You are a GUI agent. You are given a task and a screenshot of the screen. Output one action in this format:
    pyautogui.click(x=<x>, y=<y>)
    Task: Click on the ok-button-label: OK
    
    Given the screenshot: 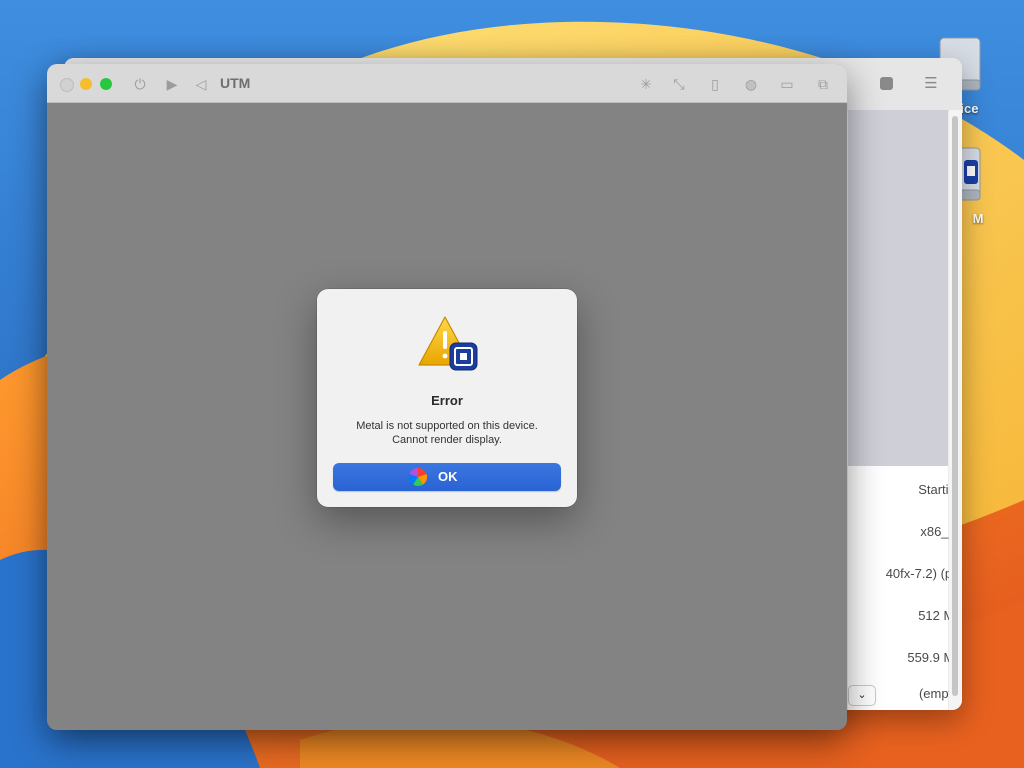 What is the action you would take?
    pyautogui.click(x=448, y=476)
    